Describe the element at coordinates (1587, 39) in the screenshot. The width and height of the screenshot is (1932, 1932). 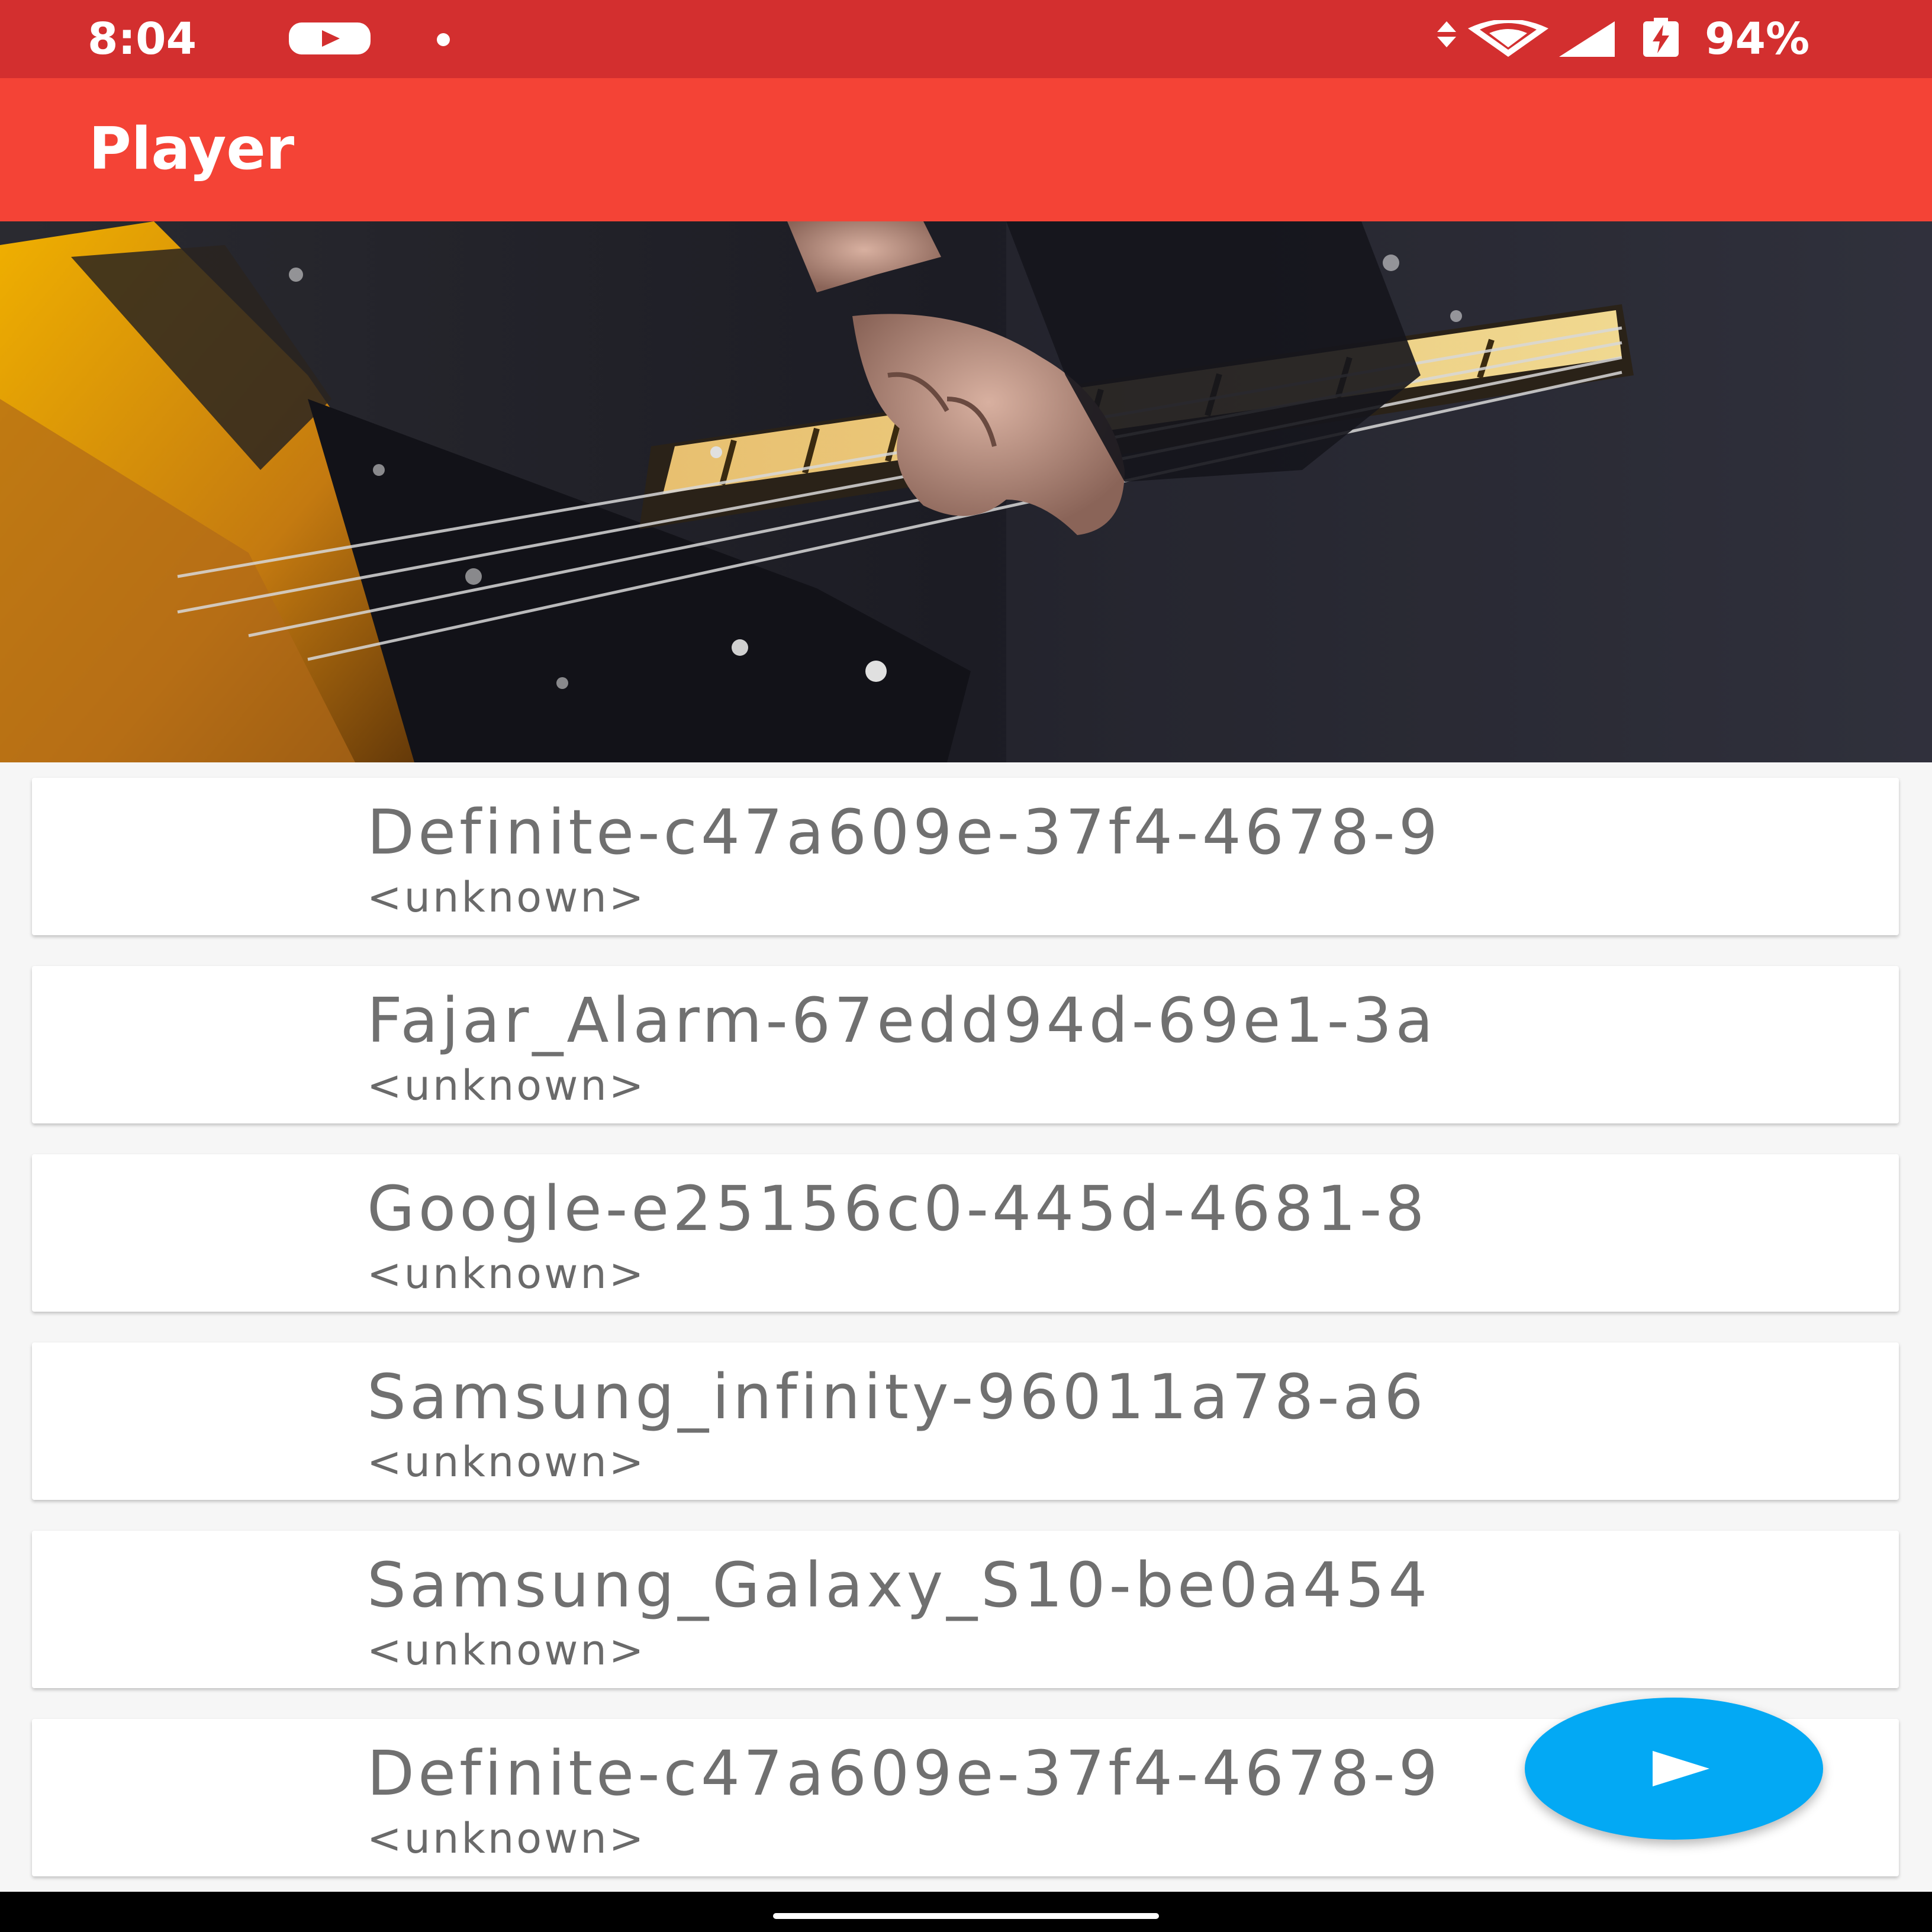
I see `cell-signal-icon: x` at that location.